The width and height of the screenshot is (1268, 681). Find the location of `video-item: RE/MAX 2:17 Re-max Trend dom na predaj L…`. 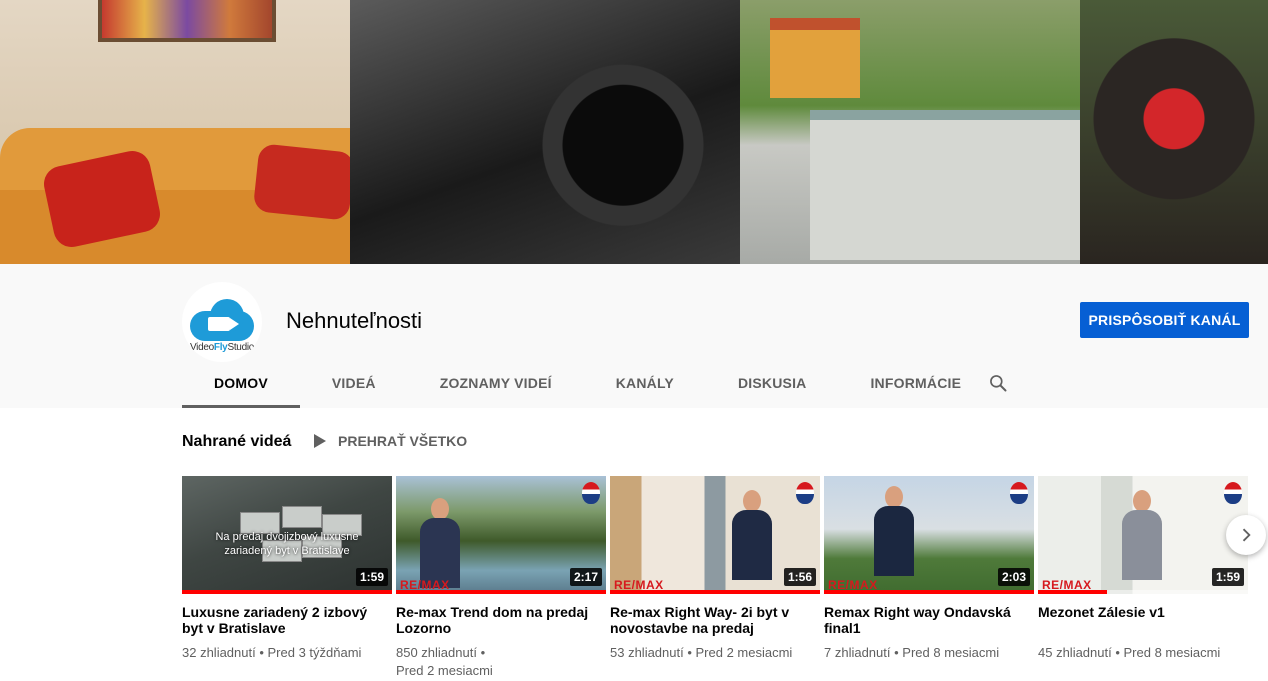

video-item: RE/MAX 2:17 Re-max Trend dom na predaj L… is located at coordinates (501, 578).